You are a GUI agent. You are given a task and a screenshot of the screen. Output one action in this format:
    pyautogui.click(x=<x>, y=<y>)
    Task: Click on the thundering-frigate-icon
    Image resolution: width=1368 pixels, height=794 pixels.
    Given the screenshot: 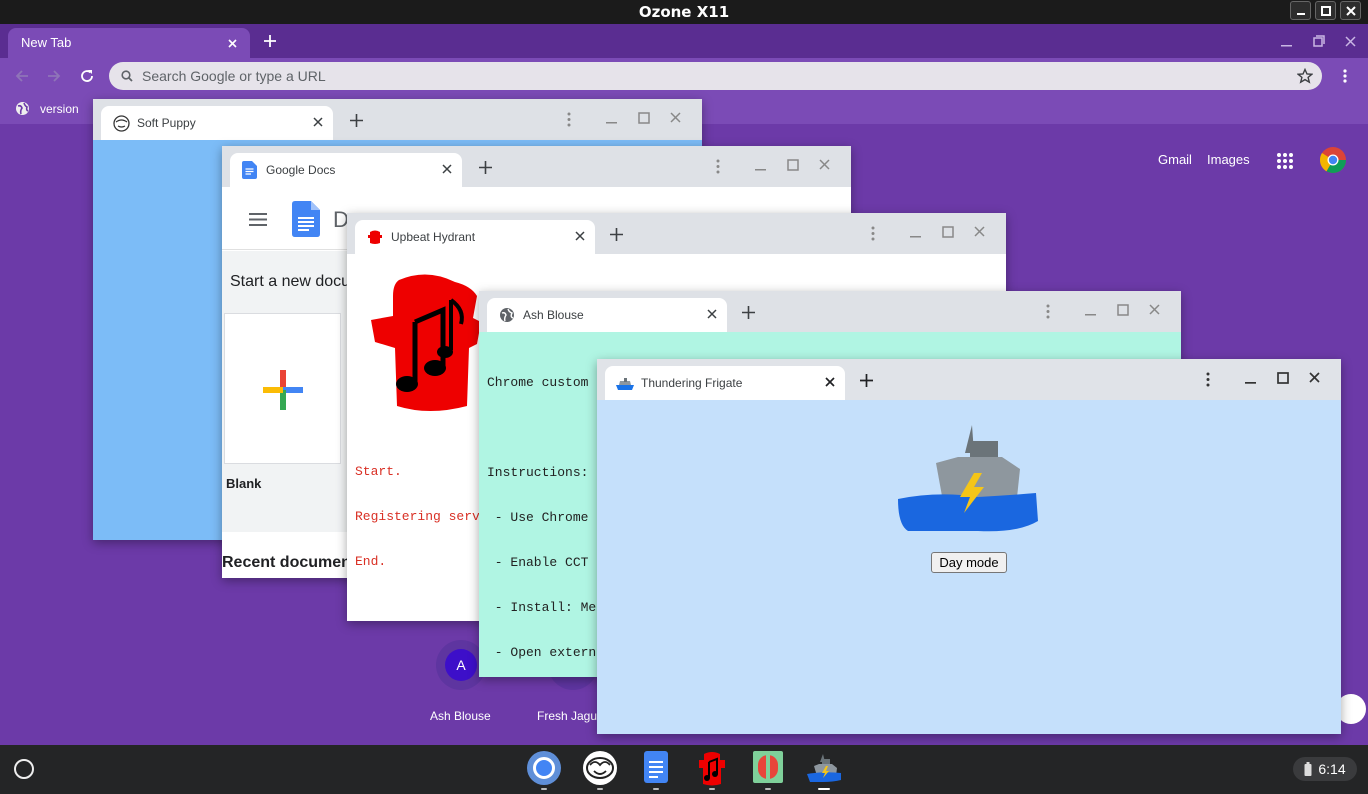 What is the action you would take?
    pyautogui.click(x=824, y=768)
    